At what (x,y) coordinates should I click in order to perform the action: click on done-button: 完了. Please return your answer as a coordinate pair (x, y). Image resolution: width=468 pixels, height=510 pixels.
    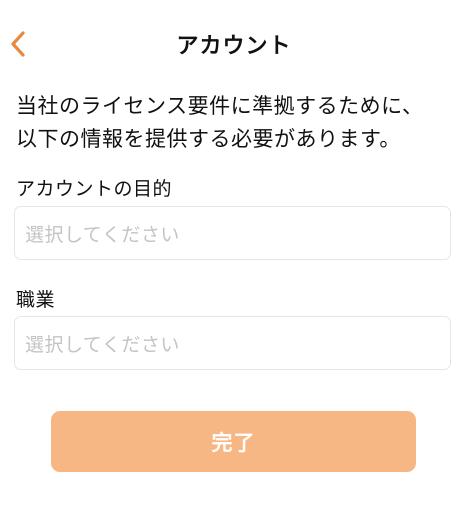
    Looking at the image, I should click on (233, 441).